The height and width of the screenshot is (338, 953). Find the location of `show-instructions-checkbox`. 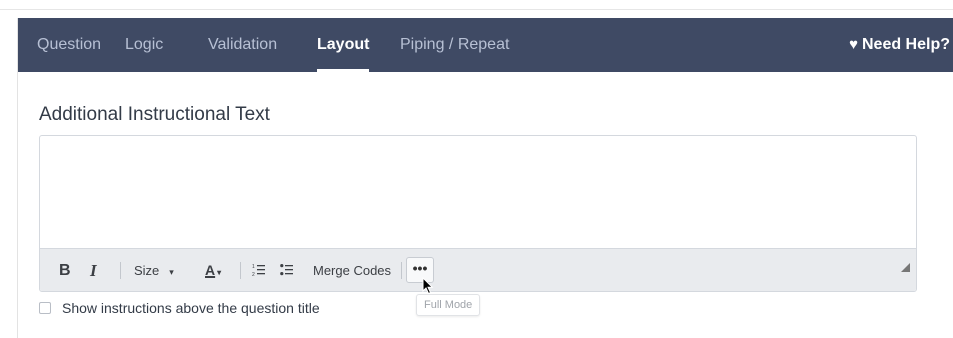

show-instructions-checkbox is located at coordinates (45, 308).